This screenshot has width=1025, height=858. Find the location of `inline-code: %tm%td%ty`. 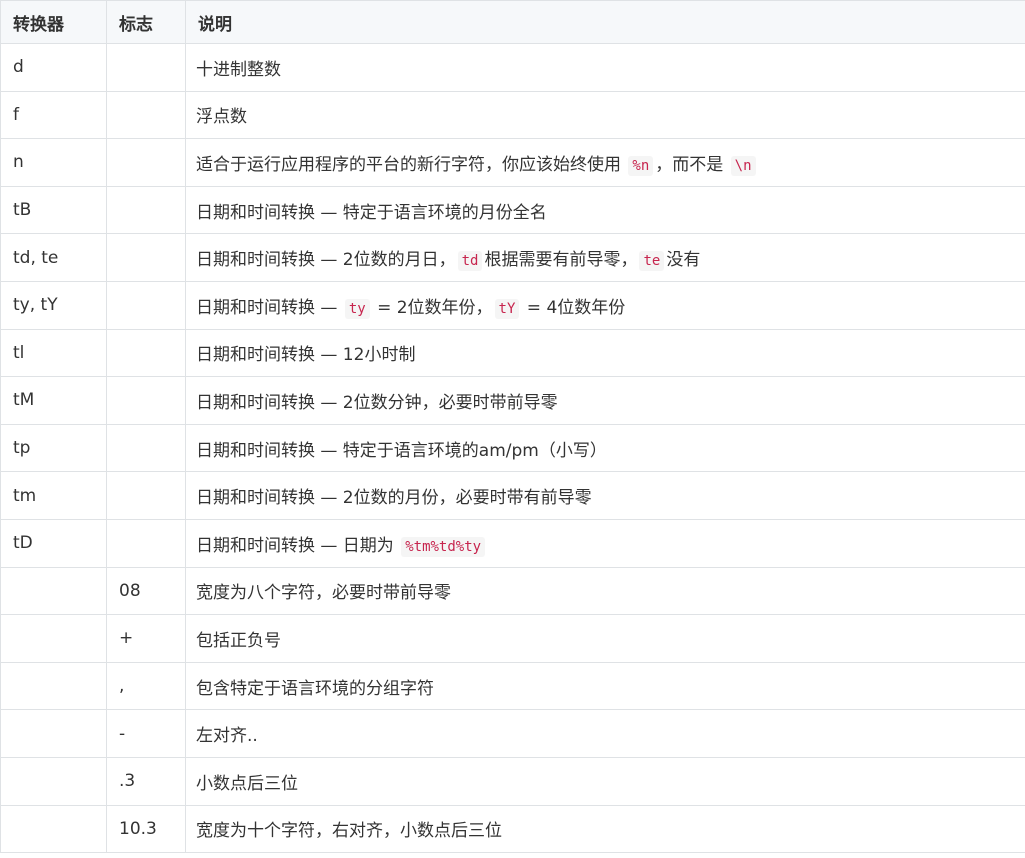

inline-code: %tm%td%ty is located at coordinates (443, 546).